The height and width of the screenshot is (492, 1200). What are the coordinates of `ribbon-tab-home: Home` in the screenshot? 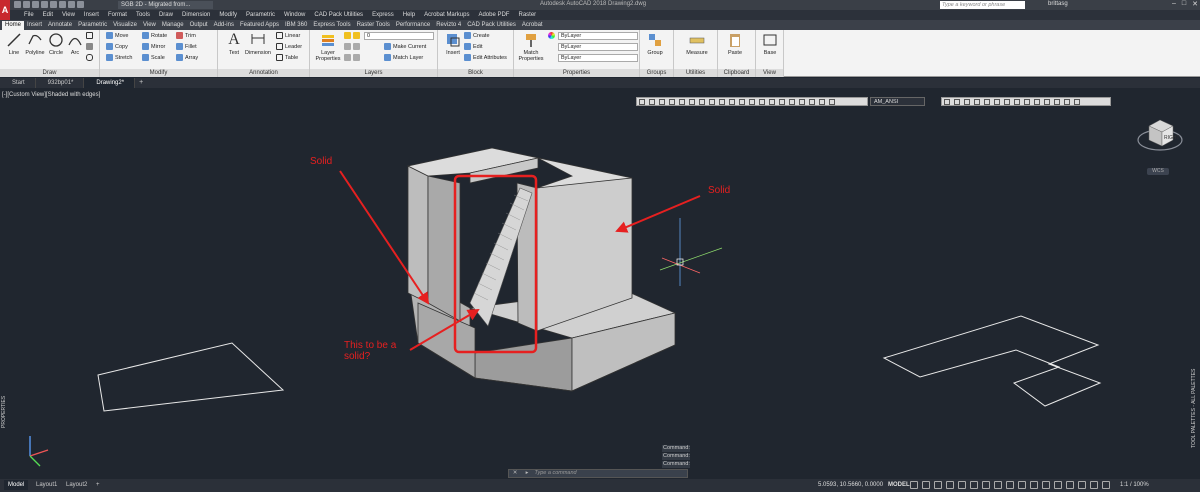 It's located at (13, 25).